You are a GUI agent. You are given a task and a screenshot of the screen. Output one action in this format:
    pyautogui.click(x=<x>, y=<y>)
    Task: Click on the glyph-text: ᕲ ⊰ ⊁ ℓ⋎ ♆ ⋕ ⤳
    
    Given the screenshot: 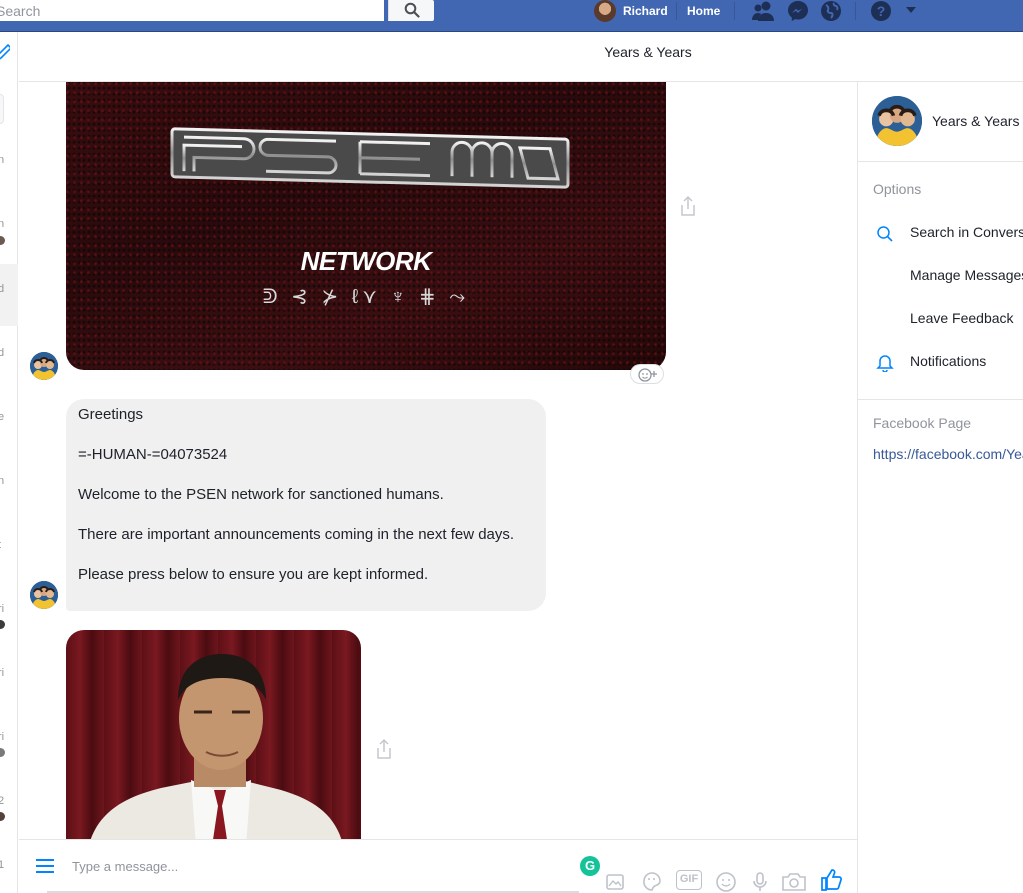 What is the action you would take?
    pyautogui.click(x=366, y=297)
    